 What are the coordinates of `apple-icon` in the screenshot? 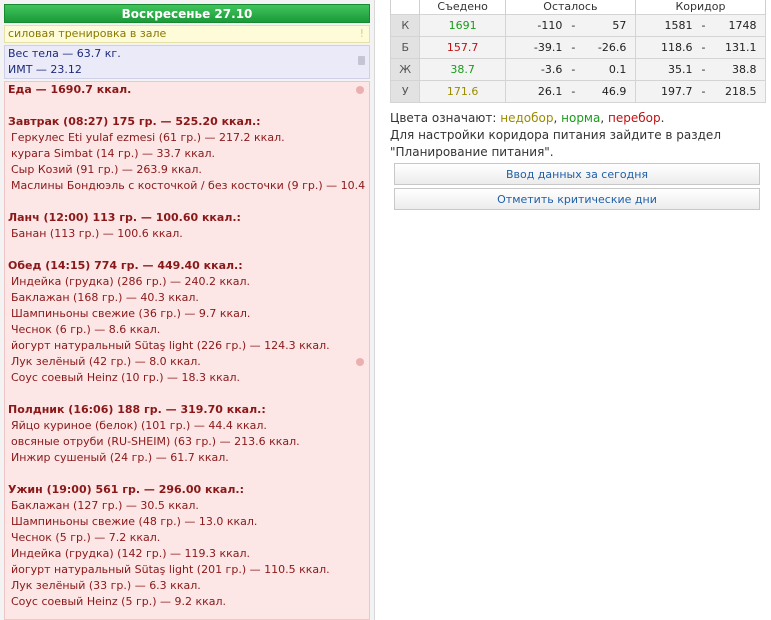 It's located at (360, 90).